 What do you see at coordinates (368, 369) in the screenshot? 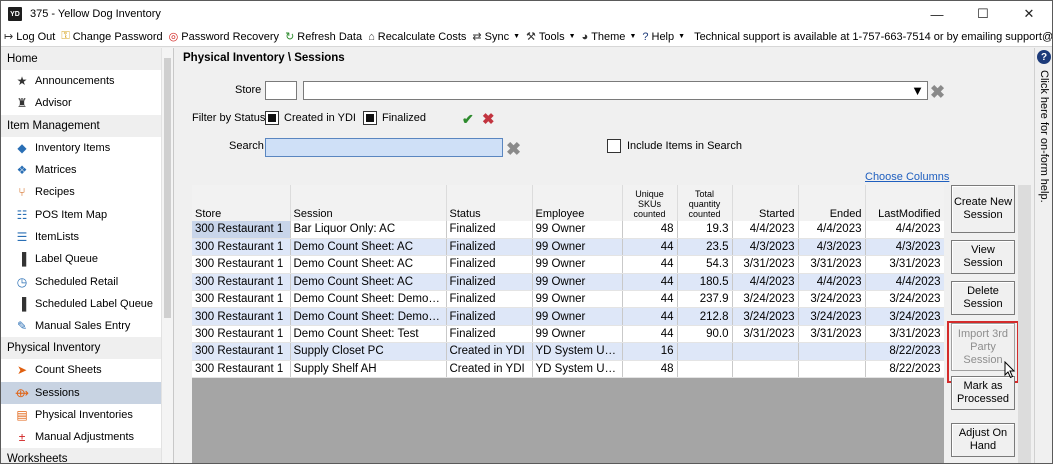
I see `cell-session: Supply Shelf AH` at bounding box center [368, 369].